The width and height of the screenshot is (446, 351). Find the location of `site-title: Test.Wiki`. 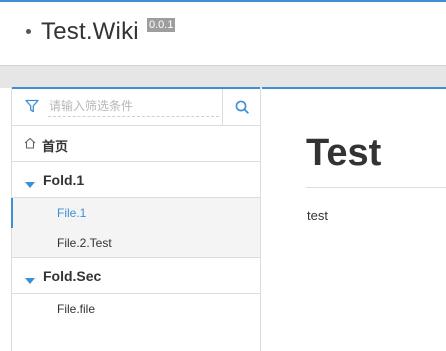

site-title: Test.Wiki is located at coordinates (90, 32).